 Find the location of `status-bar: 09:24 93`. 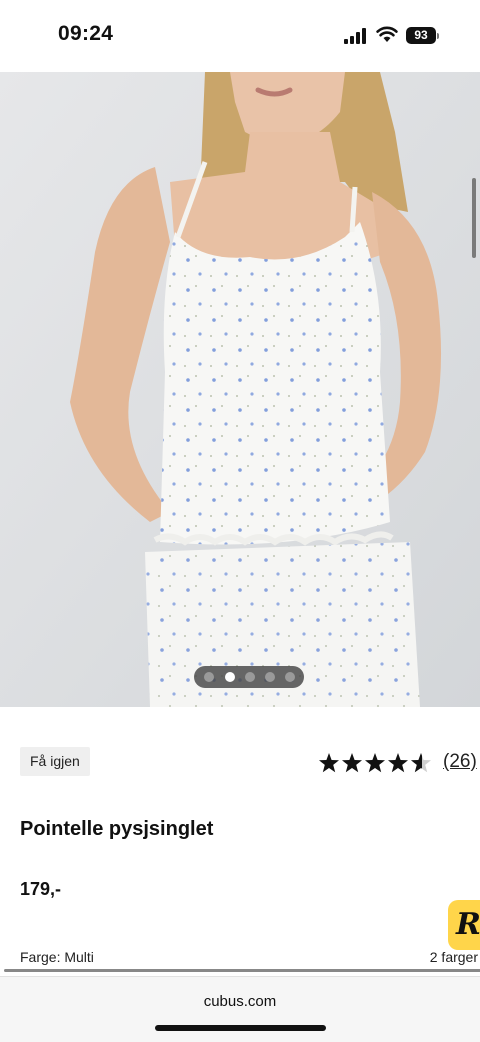

status-bar: 09:24 93 is located at coordinates (240, 36).